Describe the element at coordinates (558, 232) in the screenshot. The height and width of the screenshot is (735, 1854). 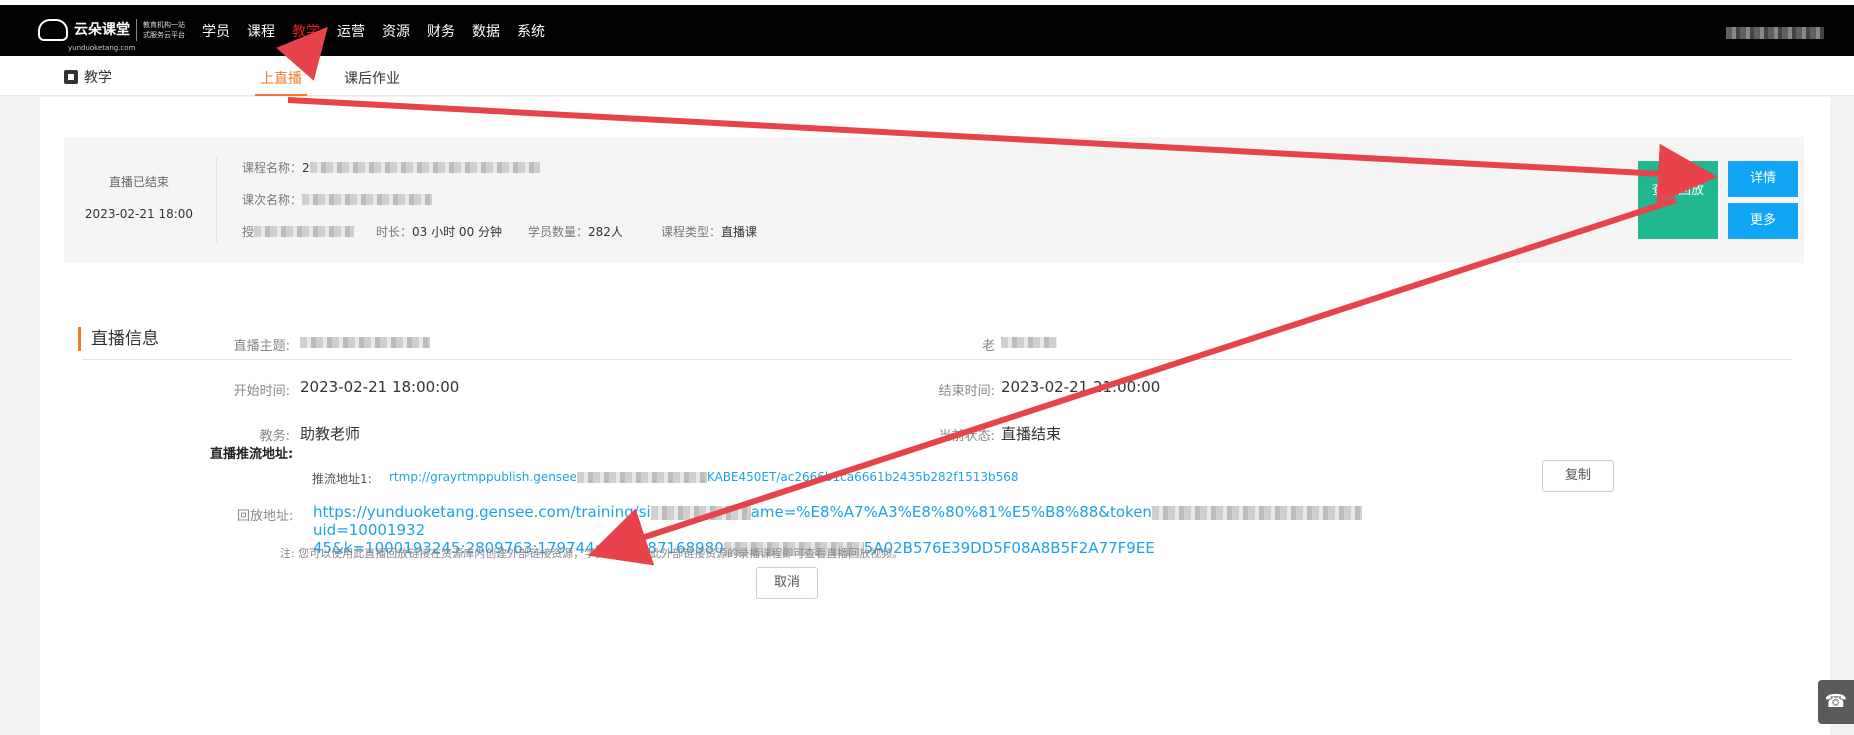
I see `students-label: 学员数量：` at that location.